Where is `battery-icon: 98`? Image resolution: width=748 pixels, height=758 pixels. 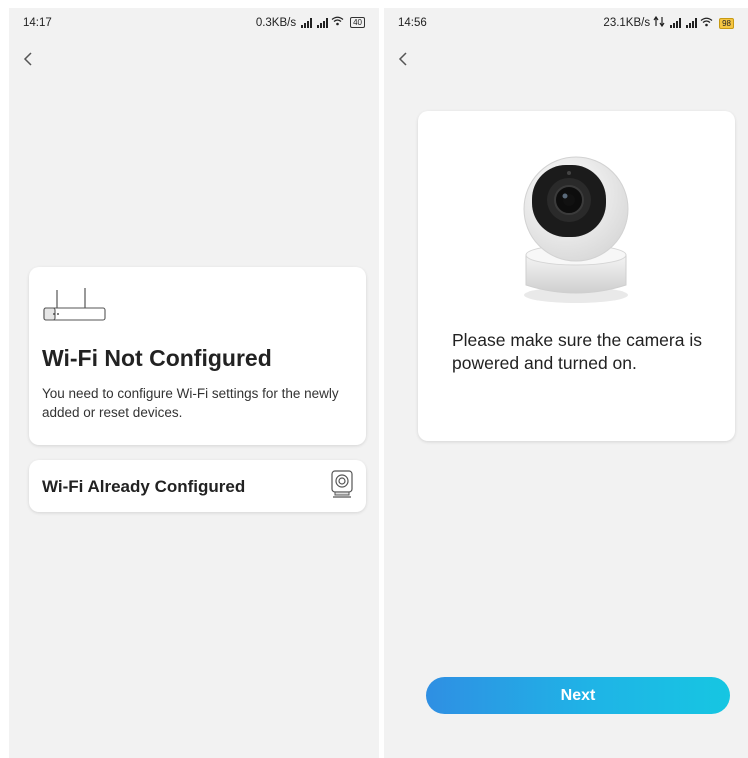
battery-icon: 98 is located at coordinates (726, 23).